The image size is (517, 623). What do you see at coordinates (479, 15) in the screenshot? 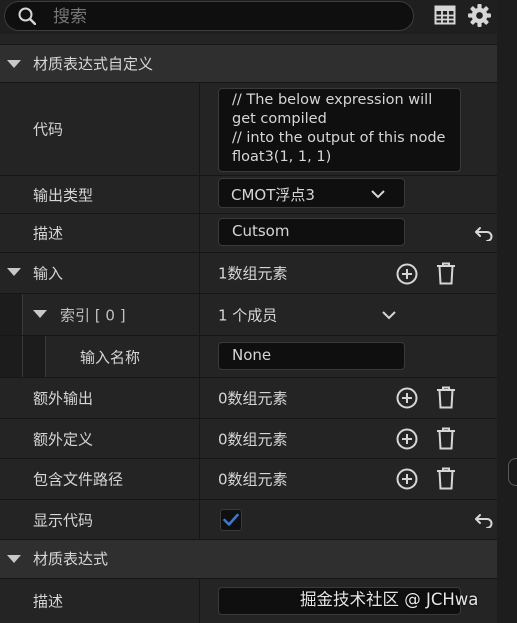
I see `gear-icon` at bounding box center [479, 15].